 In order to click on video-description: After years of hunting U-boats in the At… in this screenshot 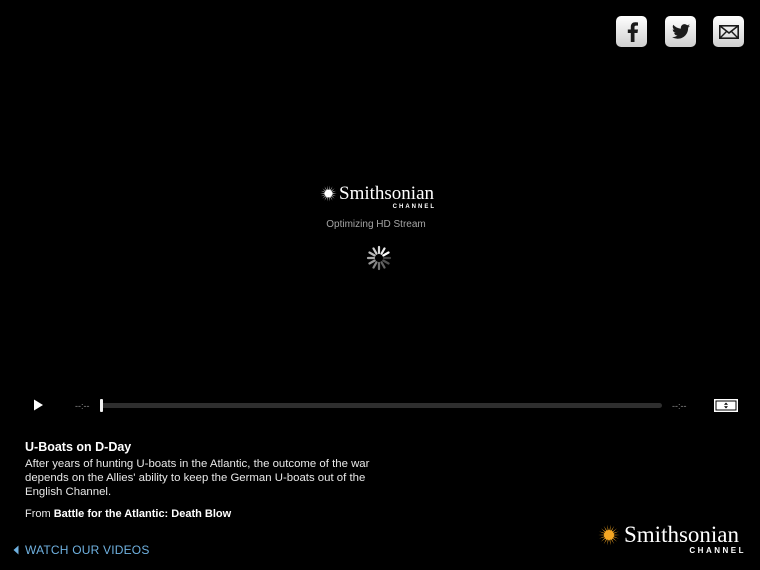, I will do `click(197, 478)`.